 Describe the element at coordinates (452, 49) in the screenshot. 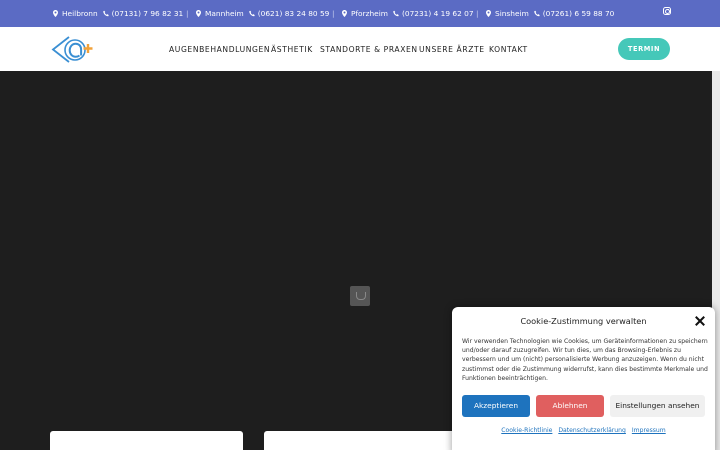

I see `nav-unsere-aerzte: UNSERE ÄRZTE` at that location.